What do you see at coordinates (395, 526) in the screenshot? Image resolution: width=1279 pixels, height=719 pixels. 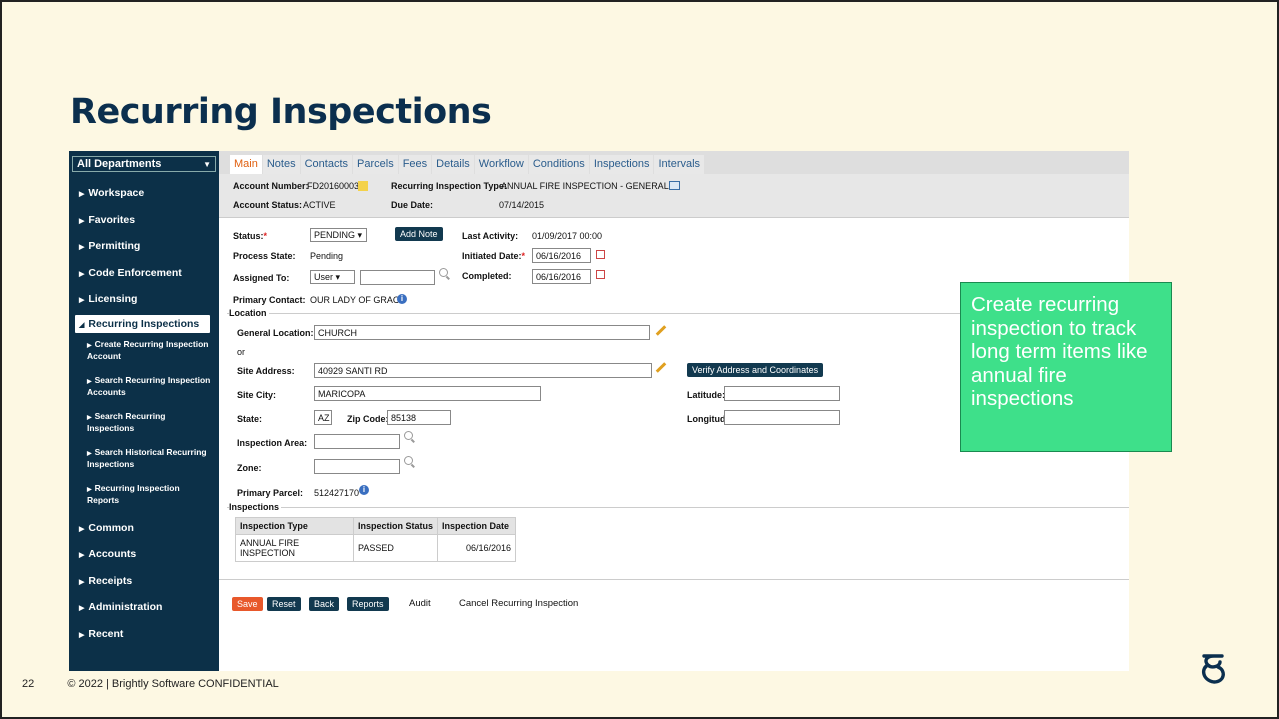 I see `column-header: Inspection Status` at bounding box center [395, 526].